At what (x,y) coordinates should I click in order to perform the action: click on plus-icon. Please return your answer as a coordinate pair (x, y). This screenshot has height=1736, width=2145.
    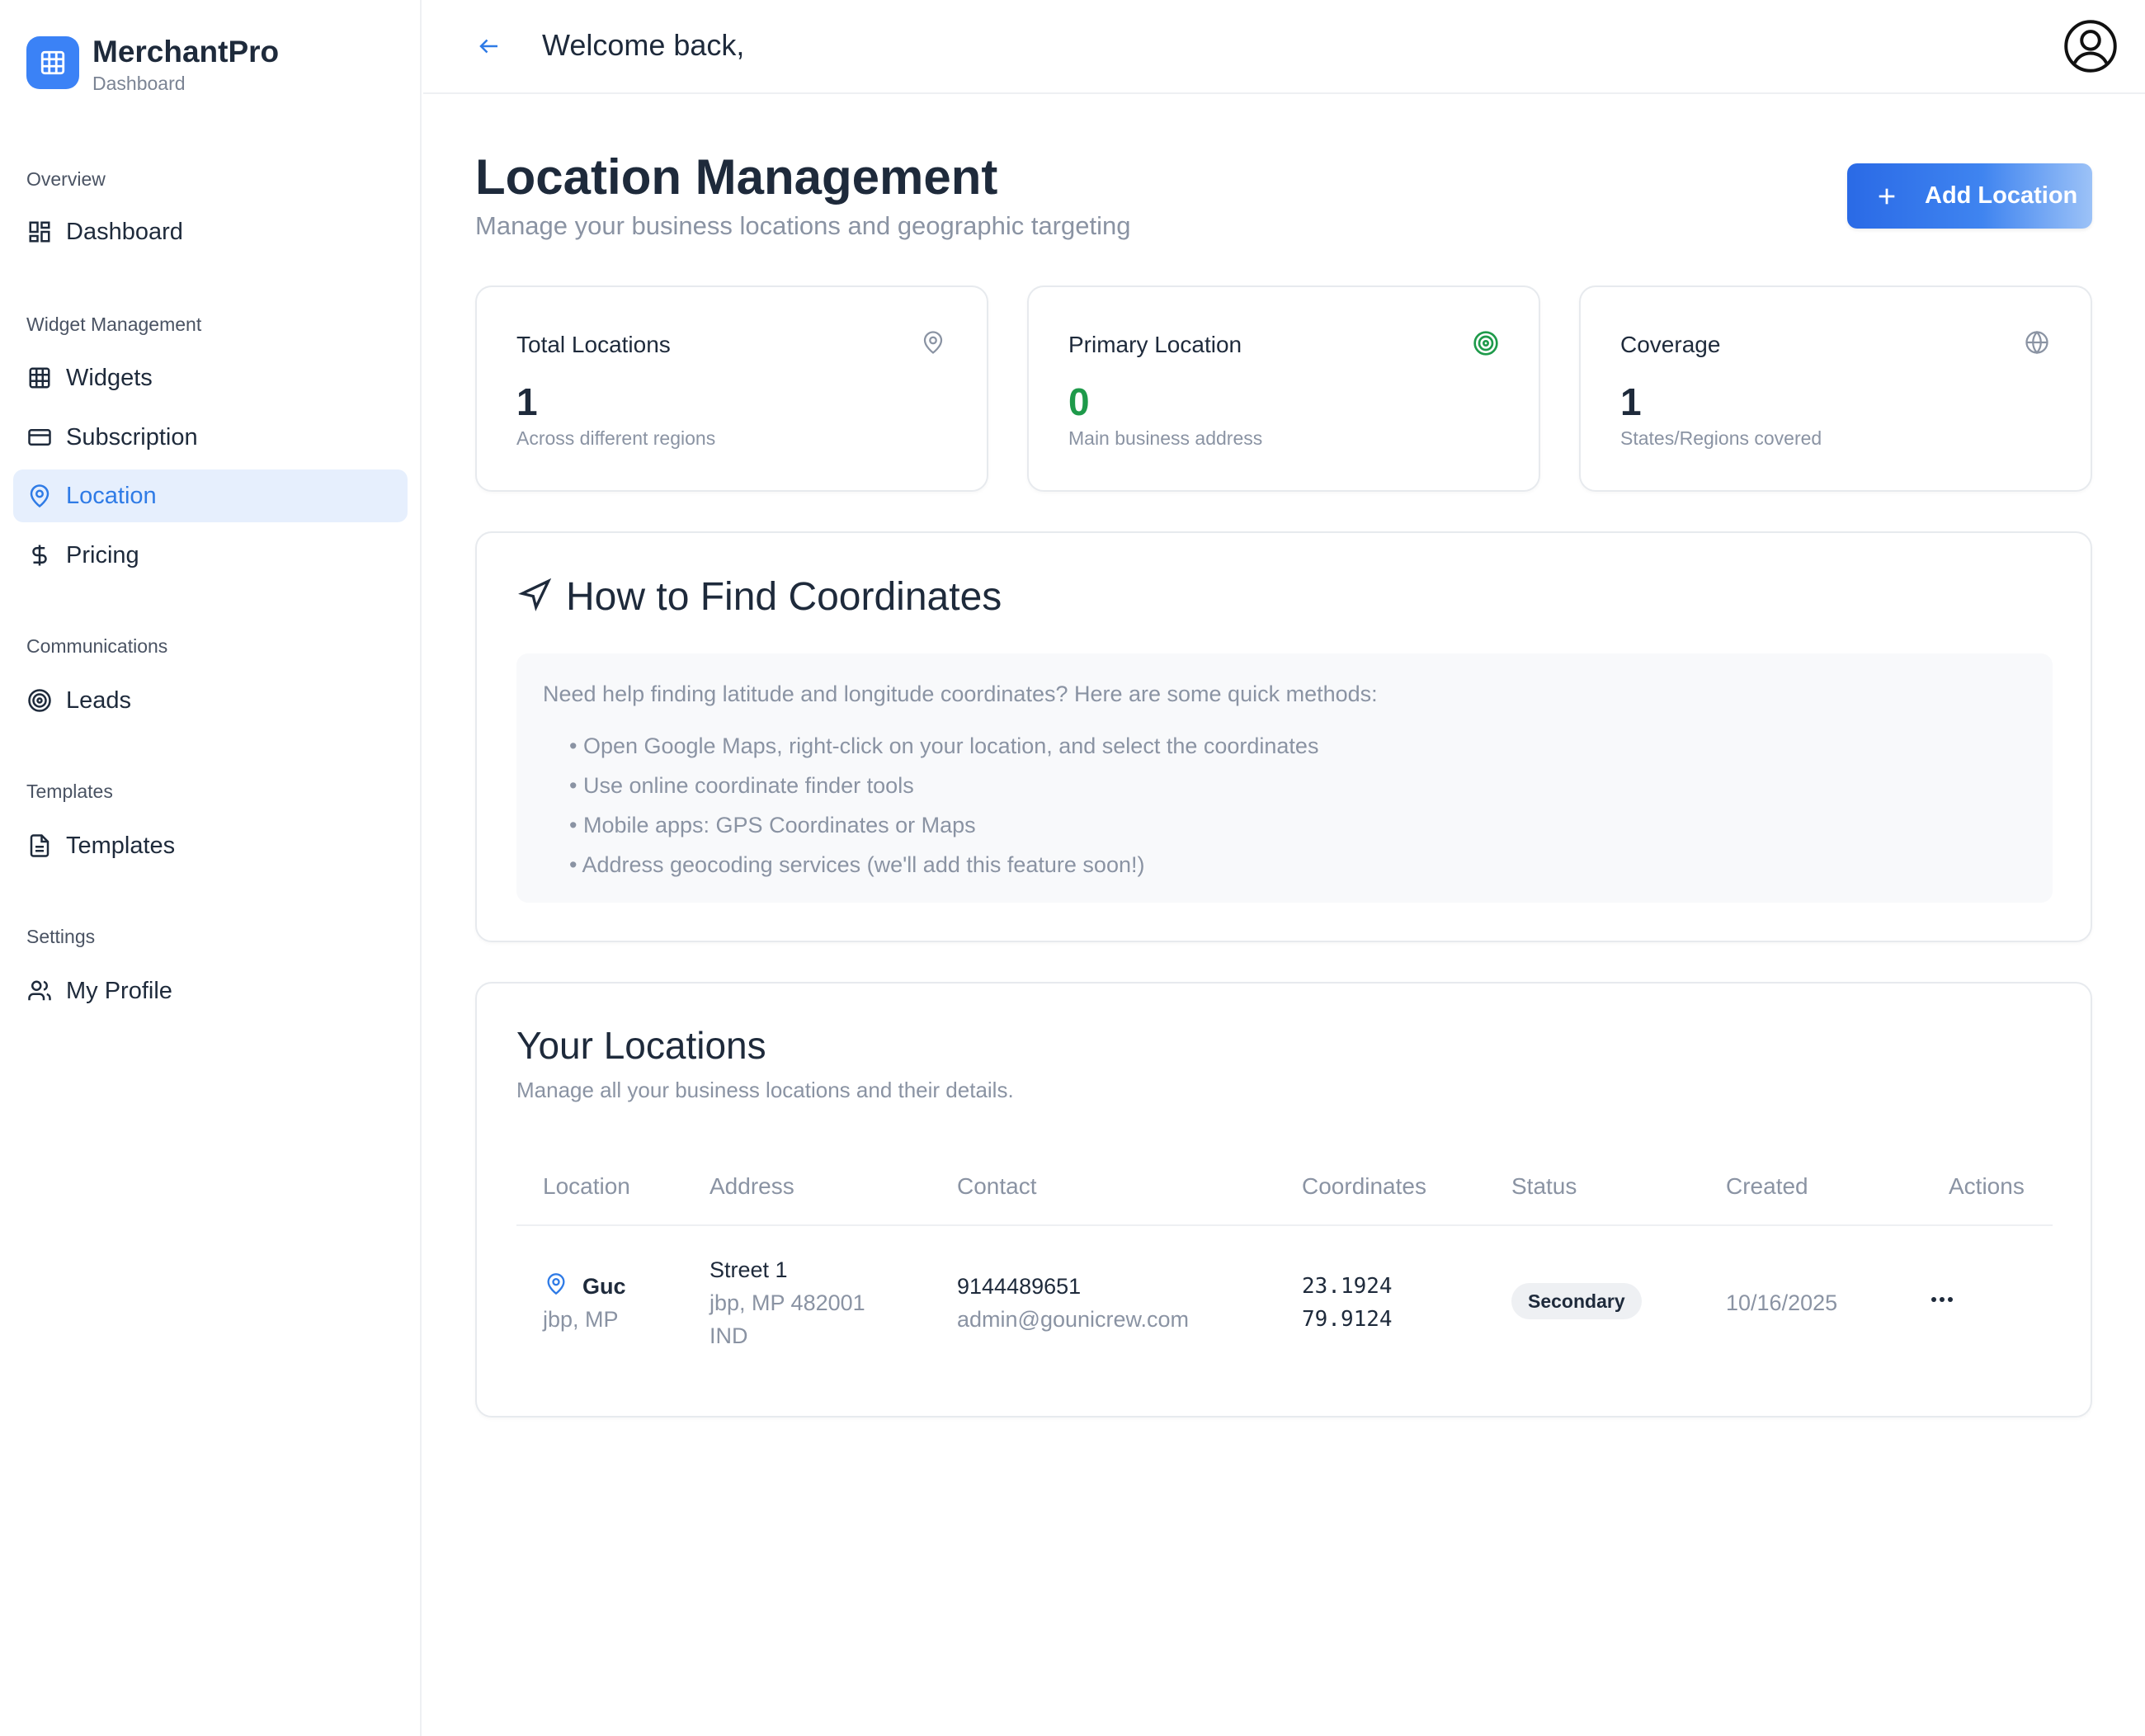
    Looking at the image, I should click on (1886, 196).